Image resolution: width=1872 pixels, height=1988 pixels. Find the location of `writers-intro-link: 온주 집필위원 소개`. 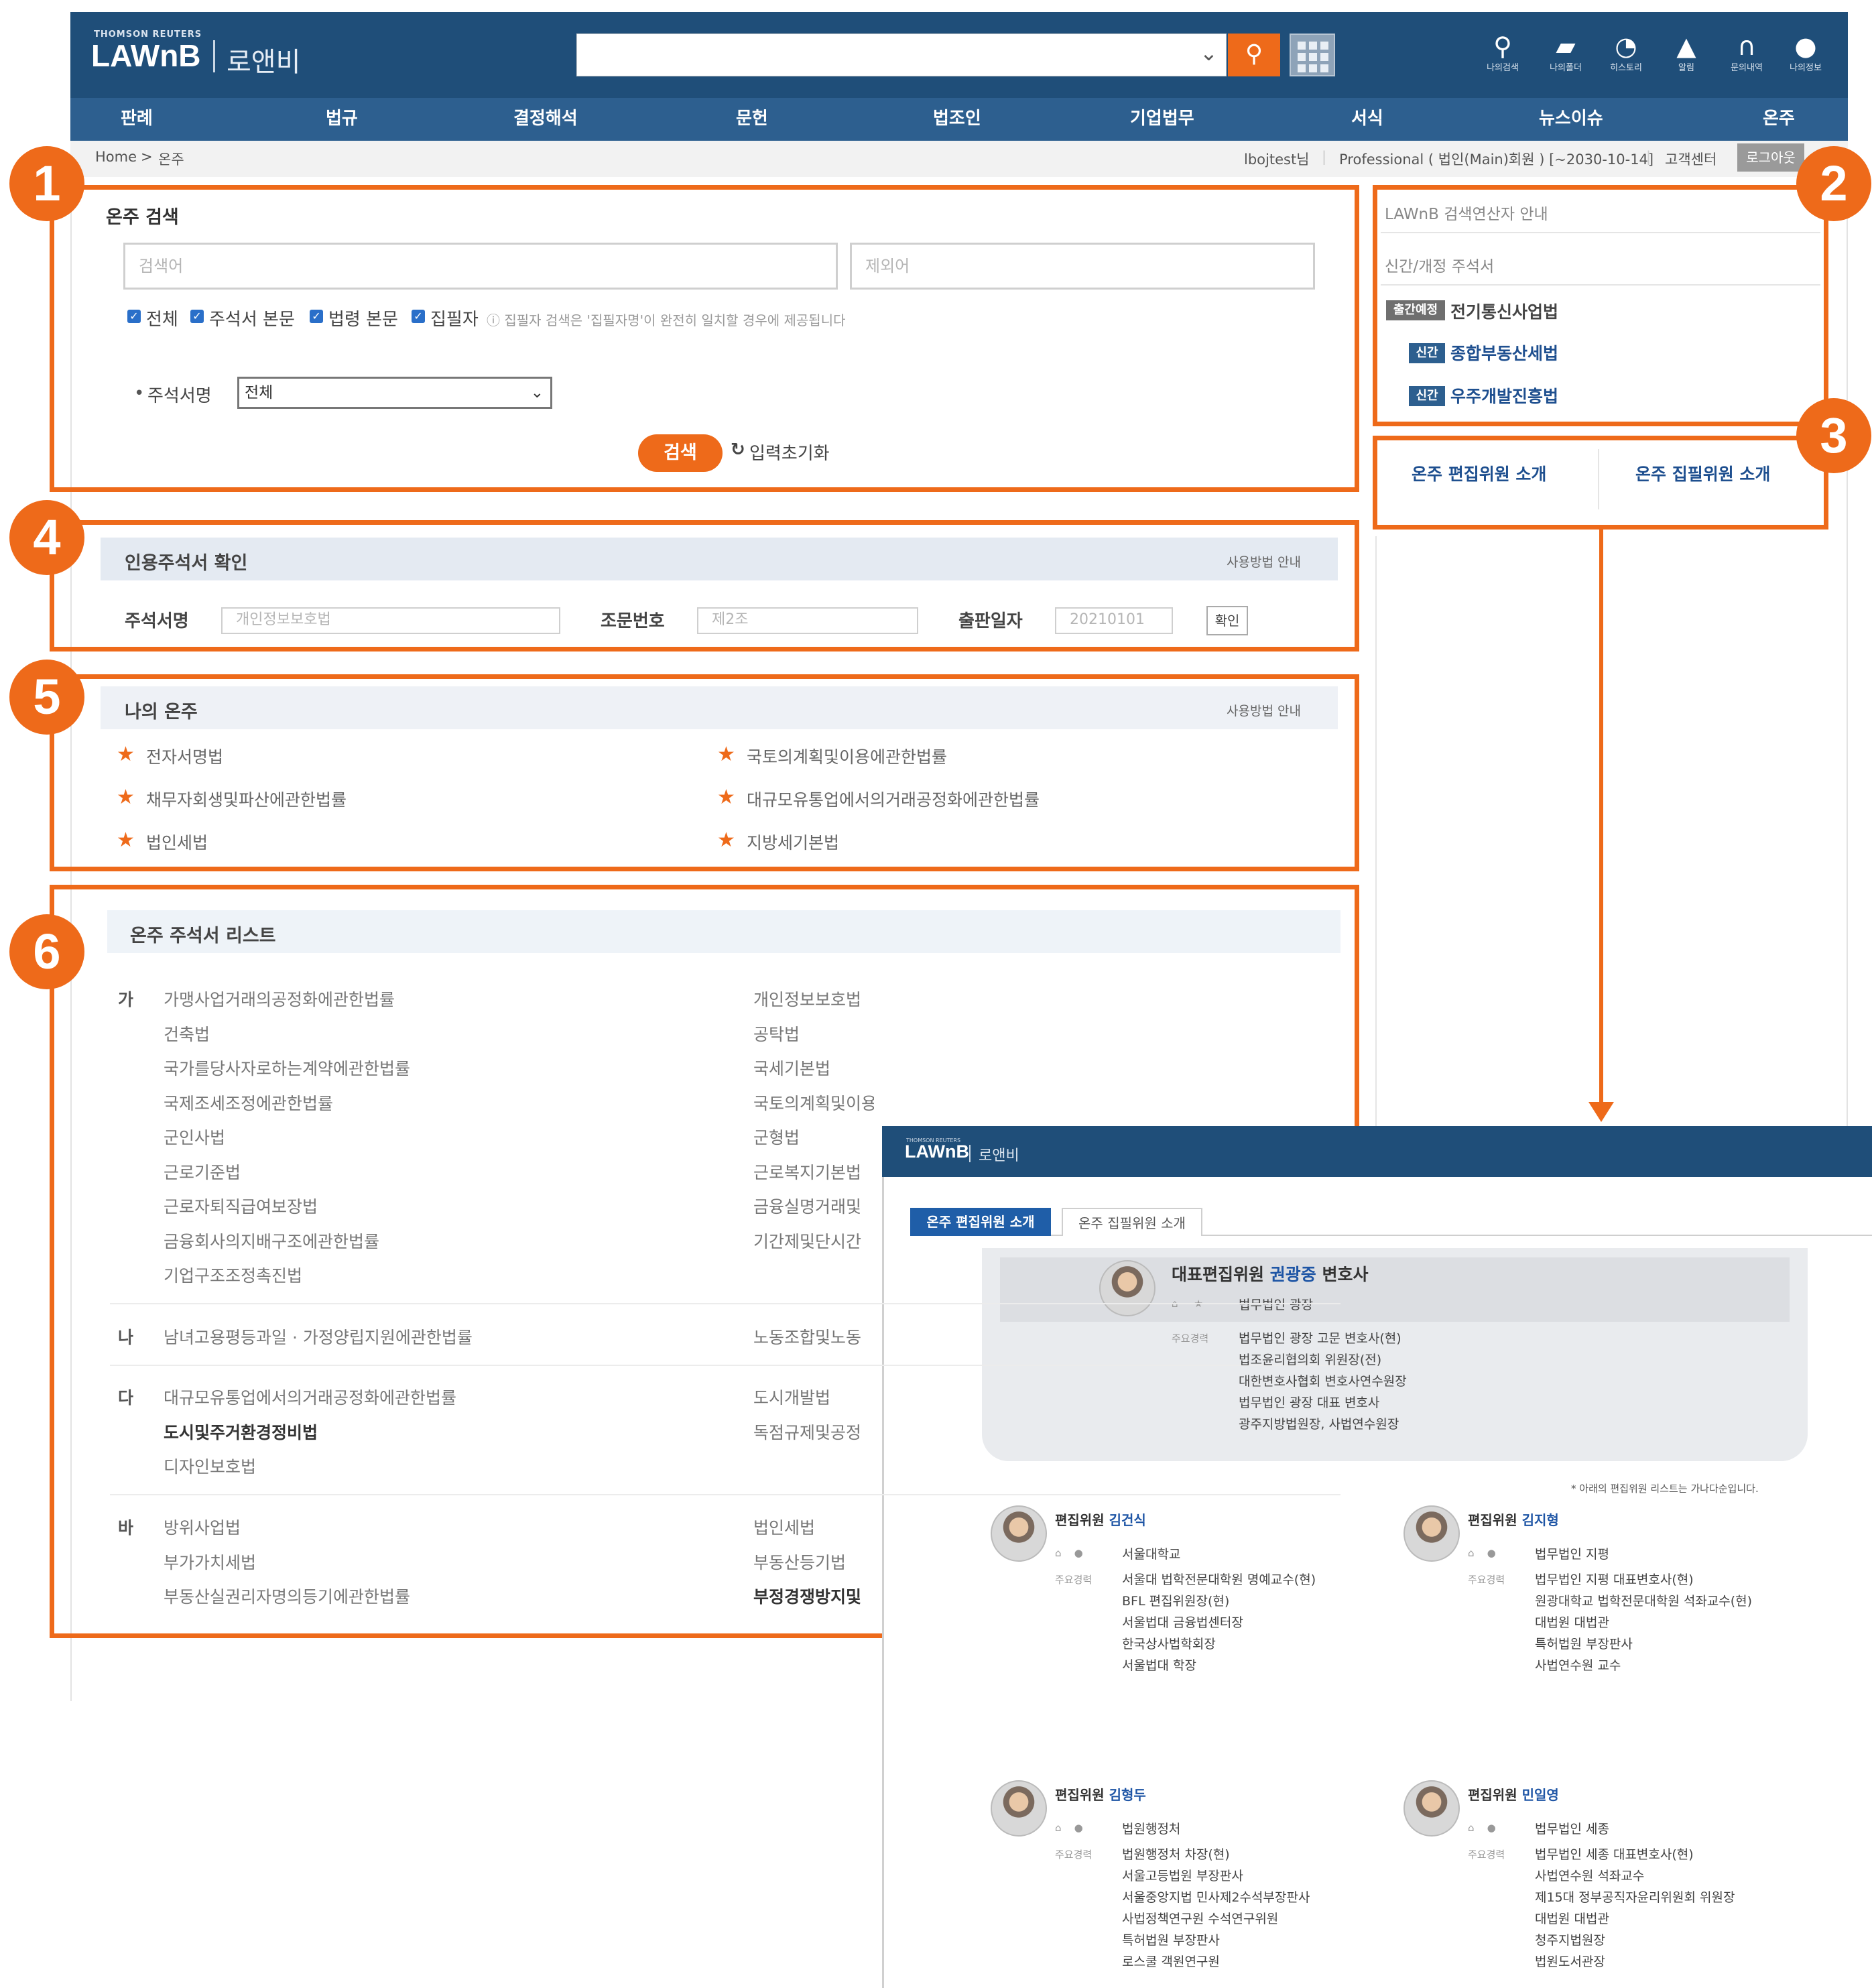

writers-intro-link: 온주 집필위원 소개 is located at coordinates (1702, 473).